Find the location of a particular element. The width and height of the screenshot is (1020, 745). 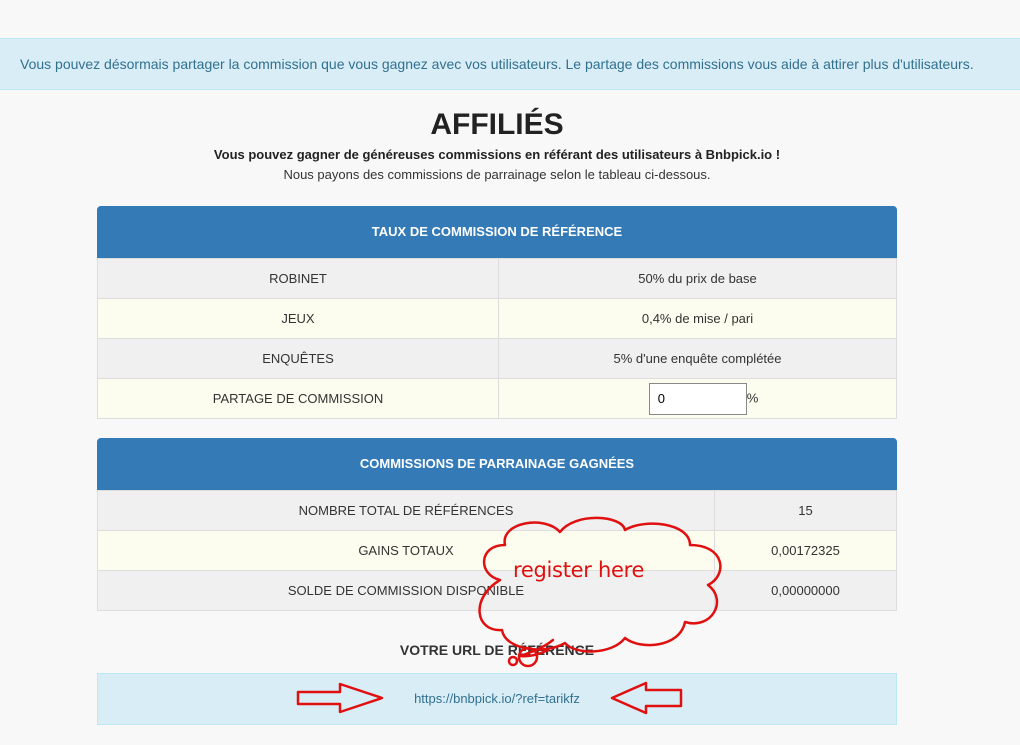

table-row: PARTAGE DE COMMISSION % is located at coordinates (497, 398).